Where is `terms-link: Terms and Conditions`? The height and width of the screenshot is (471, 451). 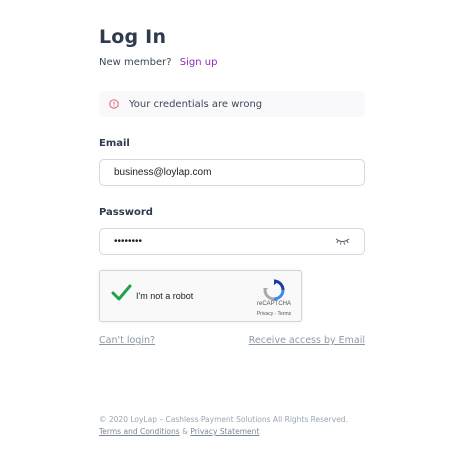
terms-link: Terms and Conditions is located at coordinates (139, 431).